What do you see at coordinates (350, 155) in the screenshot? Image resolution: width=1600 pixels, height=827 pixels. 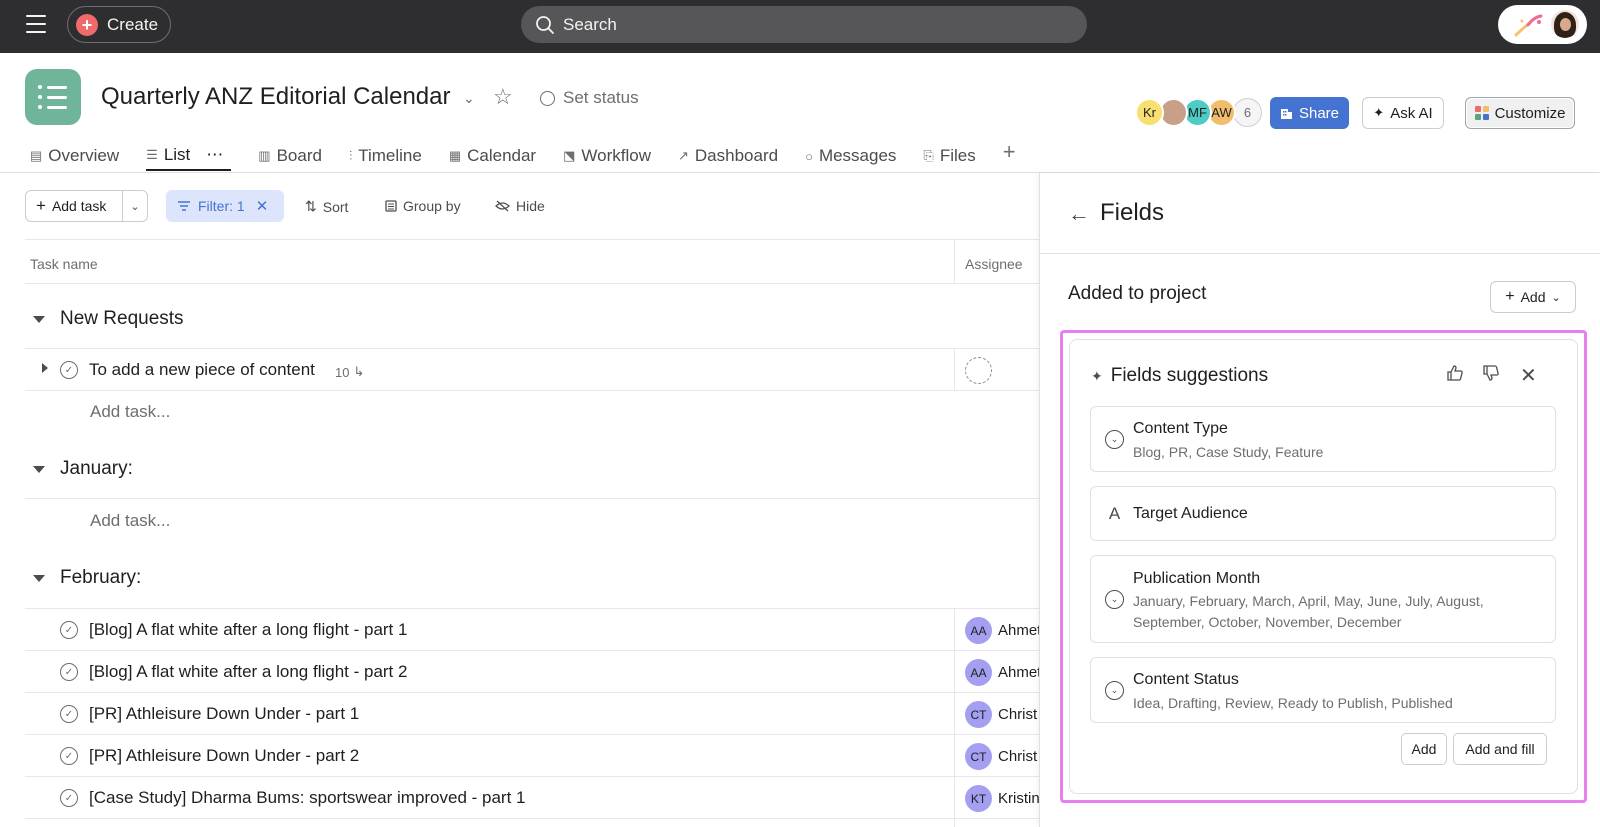 I see `timeline-icon: ⫶` at bounding box center [350, 155].